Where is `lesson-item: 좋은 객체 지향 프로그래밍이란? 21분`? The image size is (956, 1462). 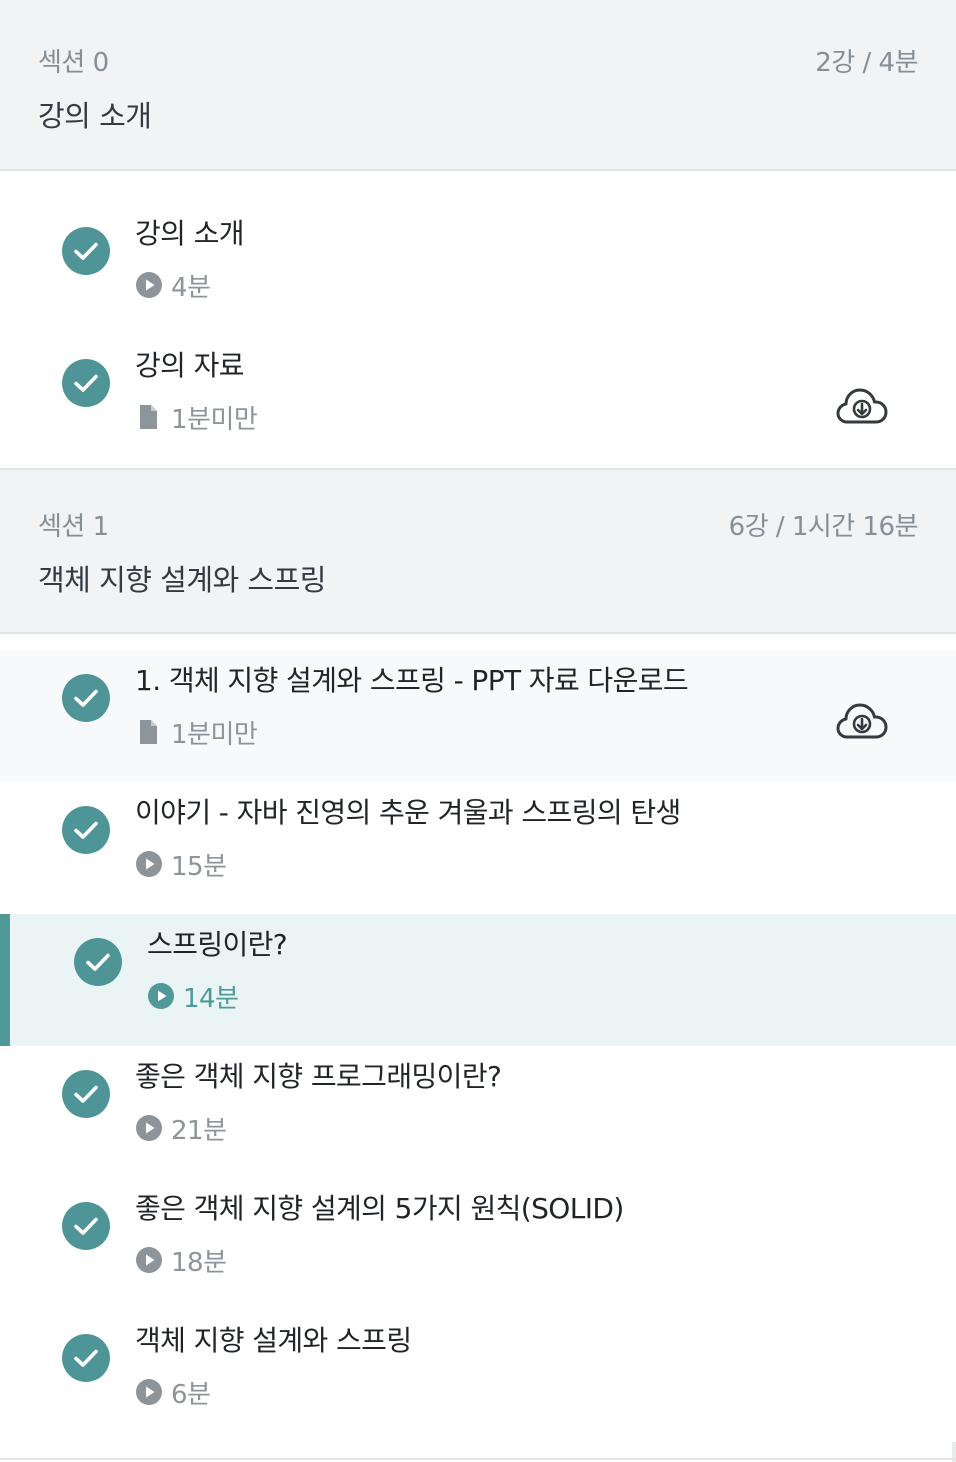 lesson-item: 좋은 객체 지향 프로그래밍이란? 21분 is located at coordinates (478, 1112).